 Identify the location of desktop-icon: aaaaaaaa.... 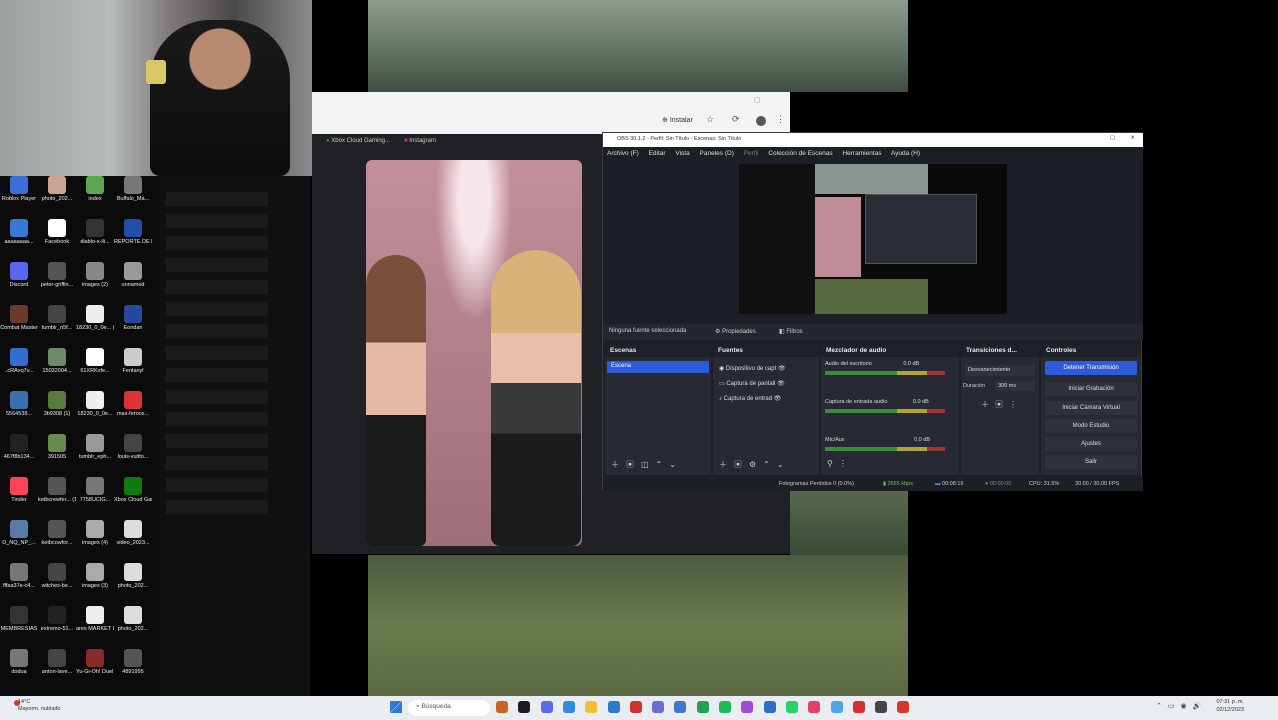
(19, 232).